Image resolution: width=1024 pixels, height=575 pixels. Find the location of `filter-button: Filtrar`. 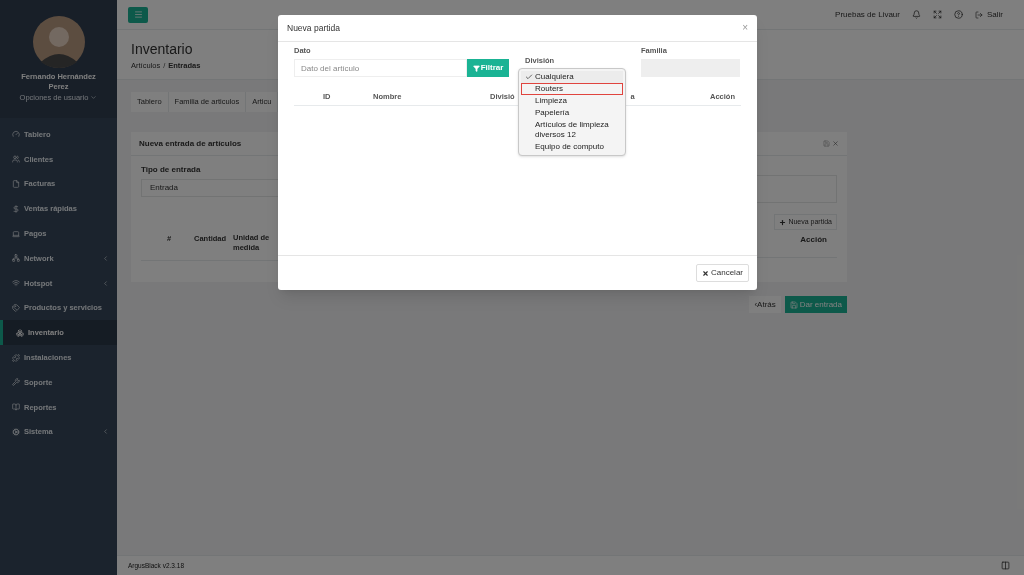

filter-button: Filtrar is located at coordinates (488, 68).